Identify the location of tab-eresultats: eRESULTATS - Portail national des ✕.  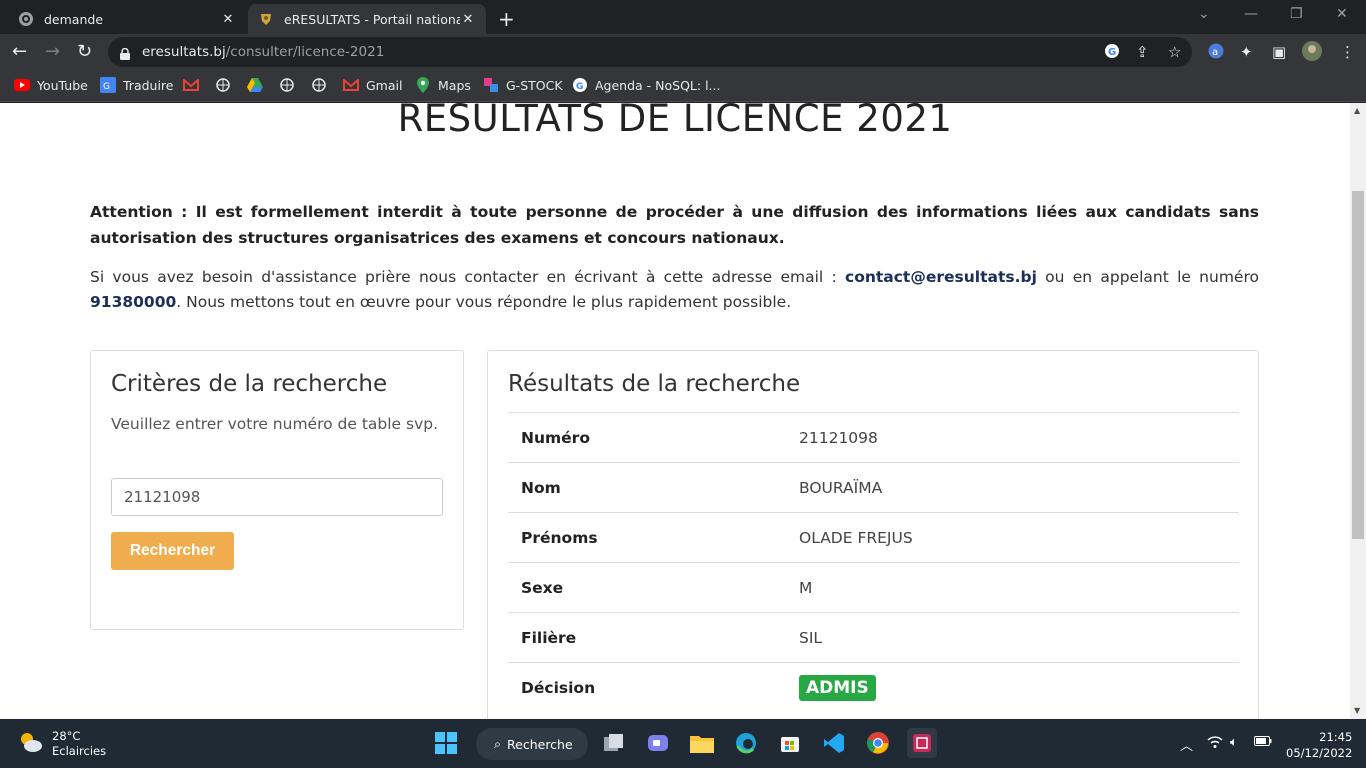
(367, 19).